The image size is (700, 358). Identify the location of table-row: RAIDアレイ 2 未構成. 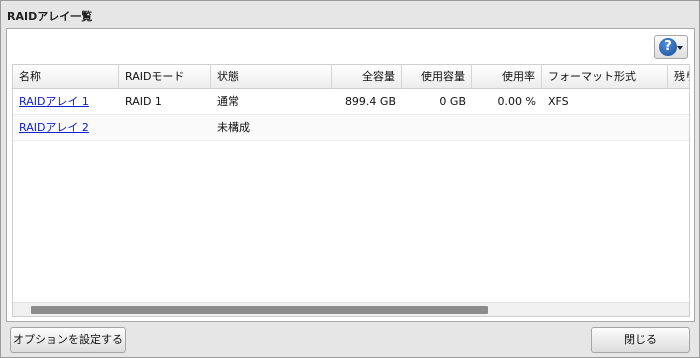
(351, 128).